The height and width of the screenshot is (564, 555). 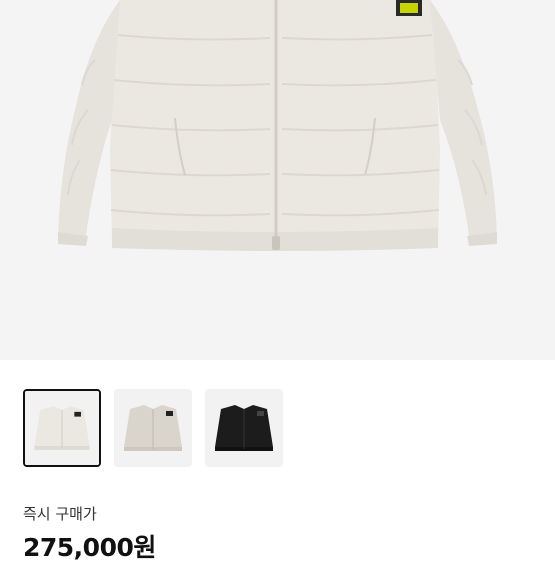 I want to click on thumbnail-list, so click(x=153, y=428).